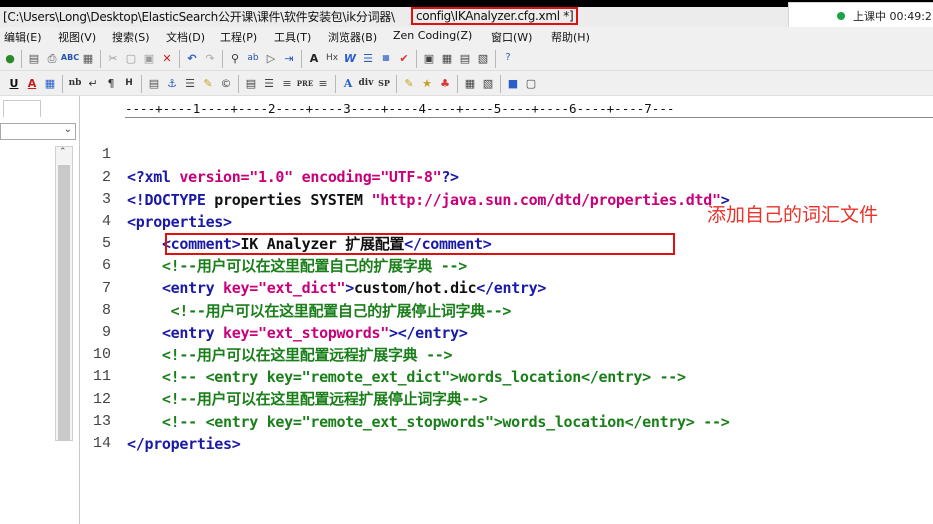 The image size is (933, 524). Describe the element at coordinates (506, 288) in the screenshot. I see `code-line: 7 <!--用户可以在这里配置自己的扩展停止词字典-->` at that location.